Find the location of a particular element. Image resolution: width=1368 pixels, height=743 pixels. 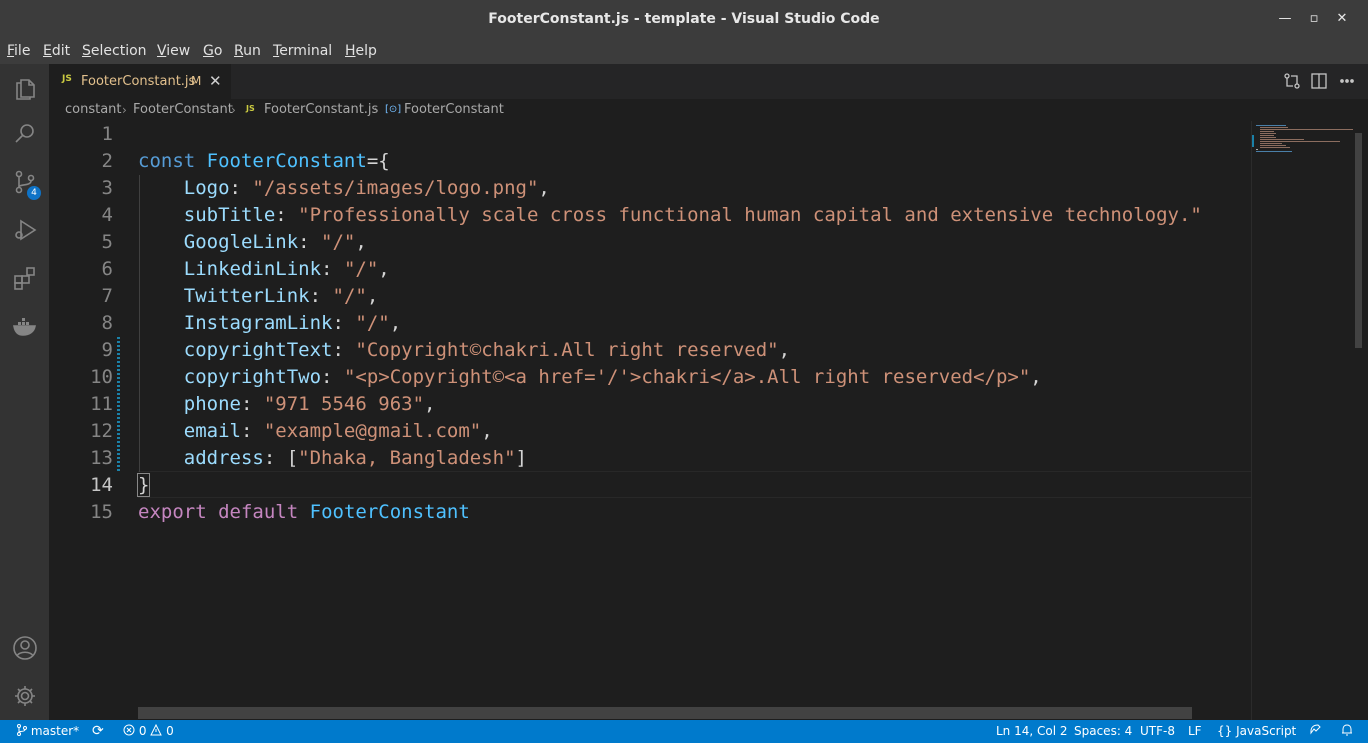

source-control-button: 4 is located at coordinates (24, 182).